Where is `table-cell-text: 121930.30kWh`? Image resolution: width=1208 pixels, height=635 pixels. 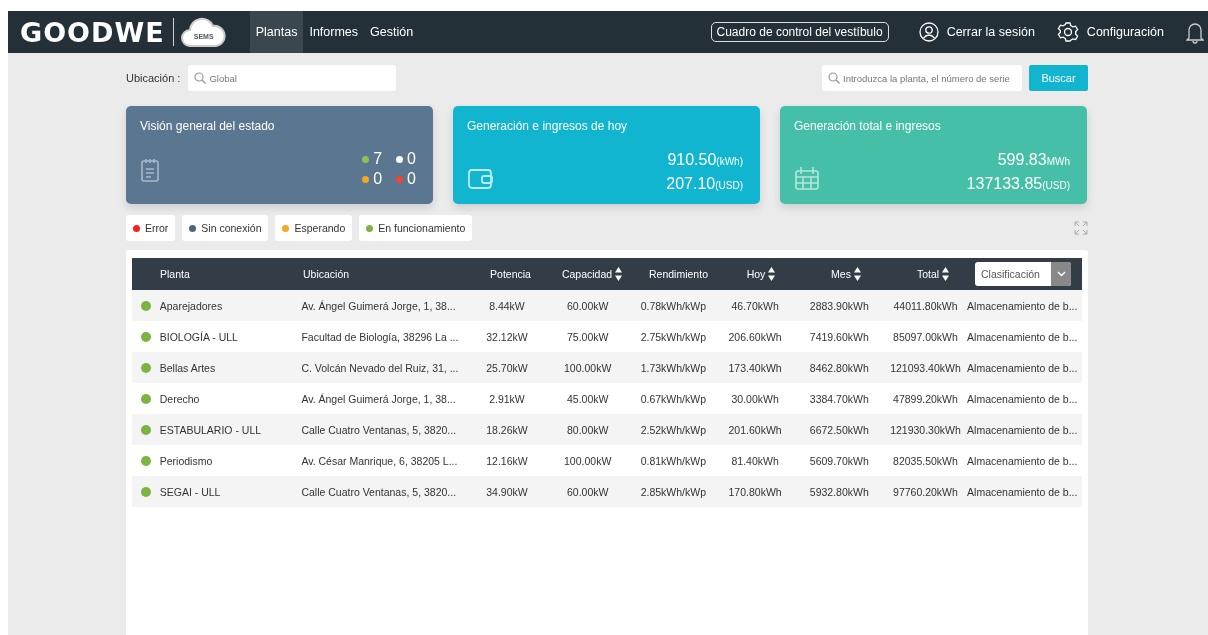 table-cell-text: 121930.30kWh is located at coordinates (925, 429).